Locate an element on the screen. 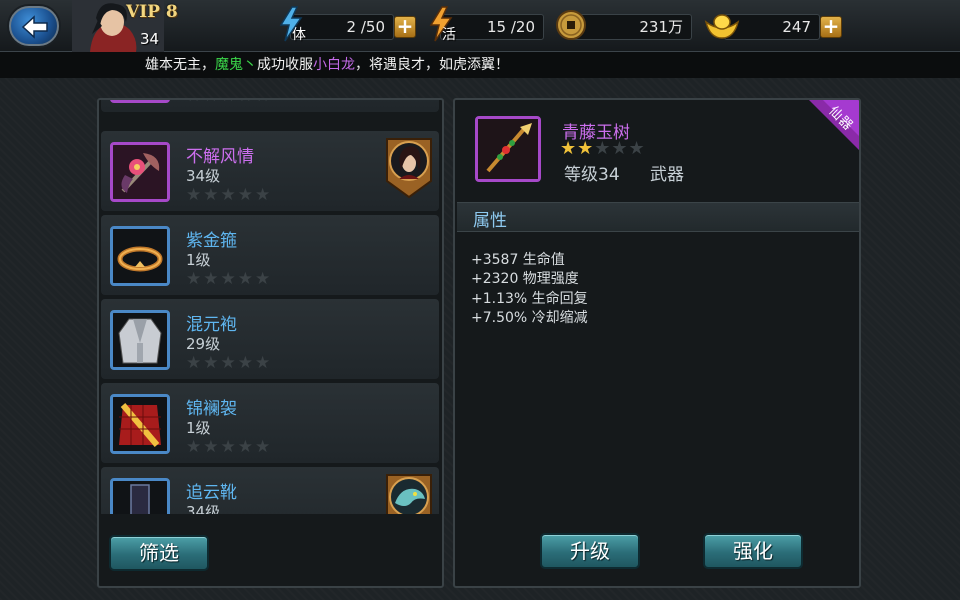  list-item: 追云靴 34级 ★★★★★ is located at coordinates (270, 490).